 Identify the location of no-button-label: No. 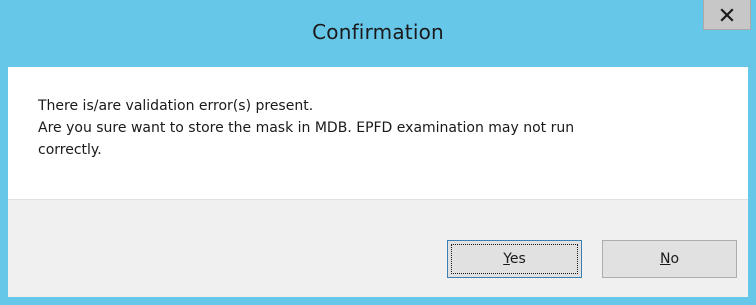
(669, 259).